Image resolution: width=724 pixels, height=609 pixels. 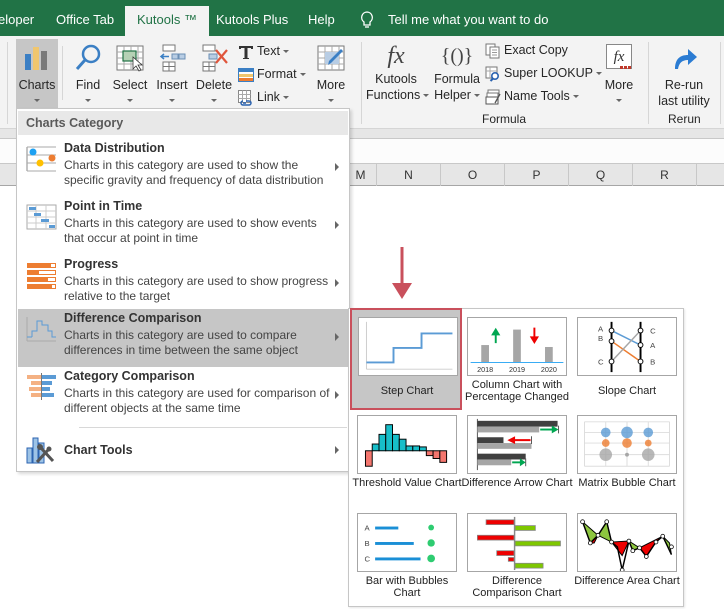 I want to click on gallery-item-bar-with-bubbles-chart: A B C Bar with Bubbles Chart, so click(x=407, y=555).